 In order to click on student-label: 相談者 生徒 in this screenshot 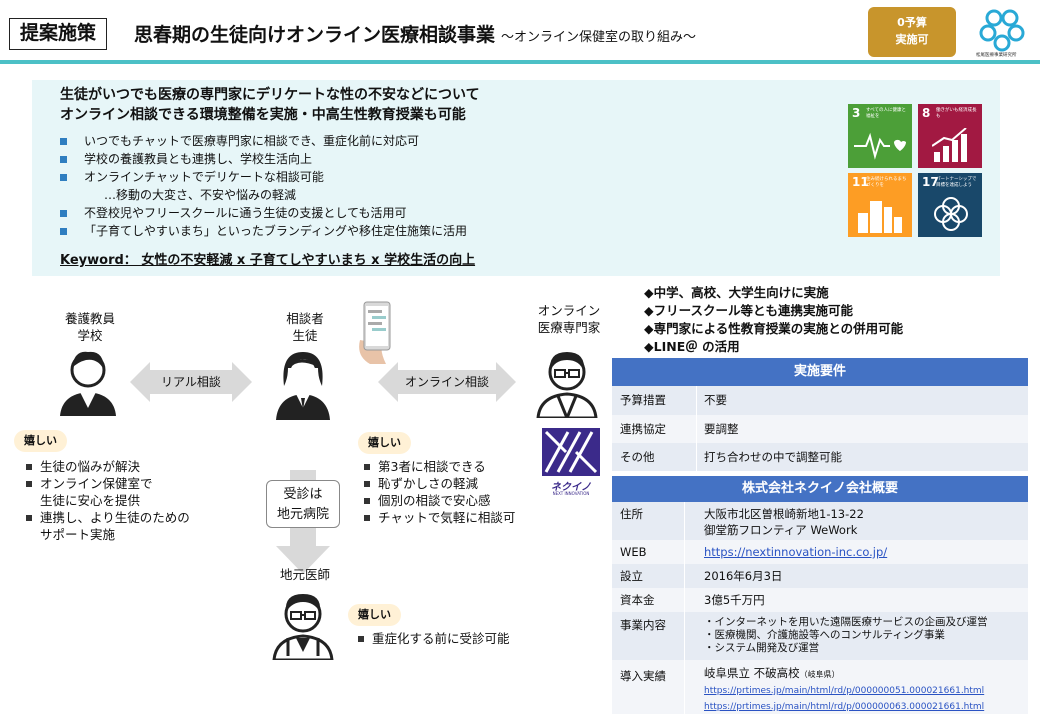, I will do `click(305, 327)`.